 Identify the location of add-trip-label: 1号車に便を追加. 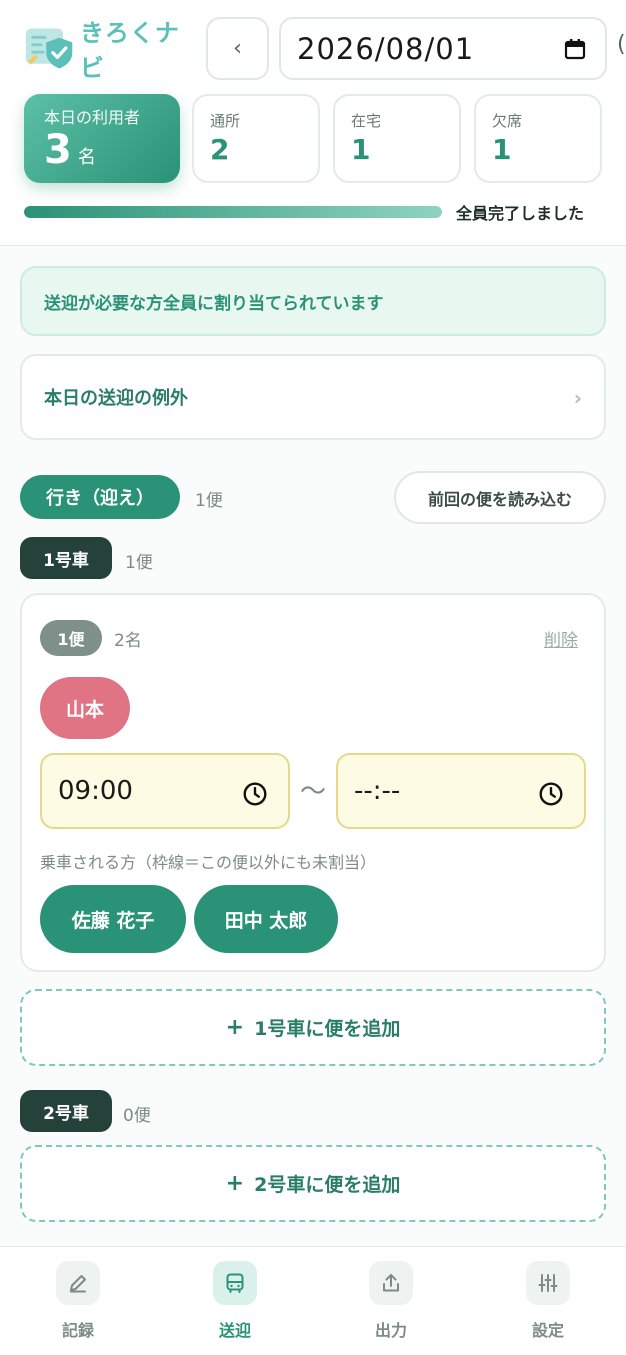
(327, 1029).